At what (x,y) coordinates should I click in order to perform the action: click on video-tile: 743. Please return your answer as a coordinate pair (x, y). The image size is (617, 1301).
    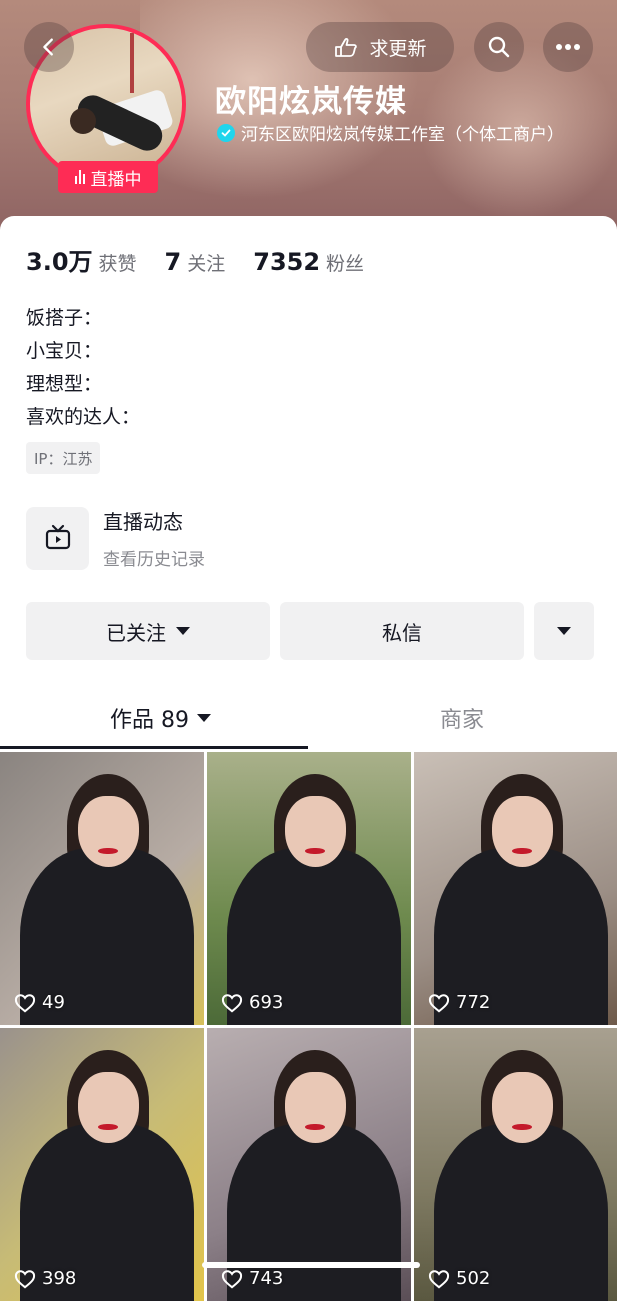
    Looking at the image, I should click on (309, 1164).